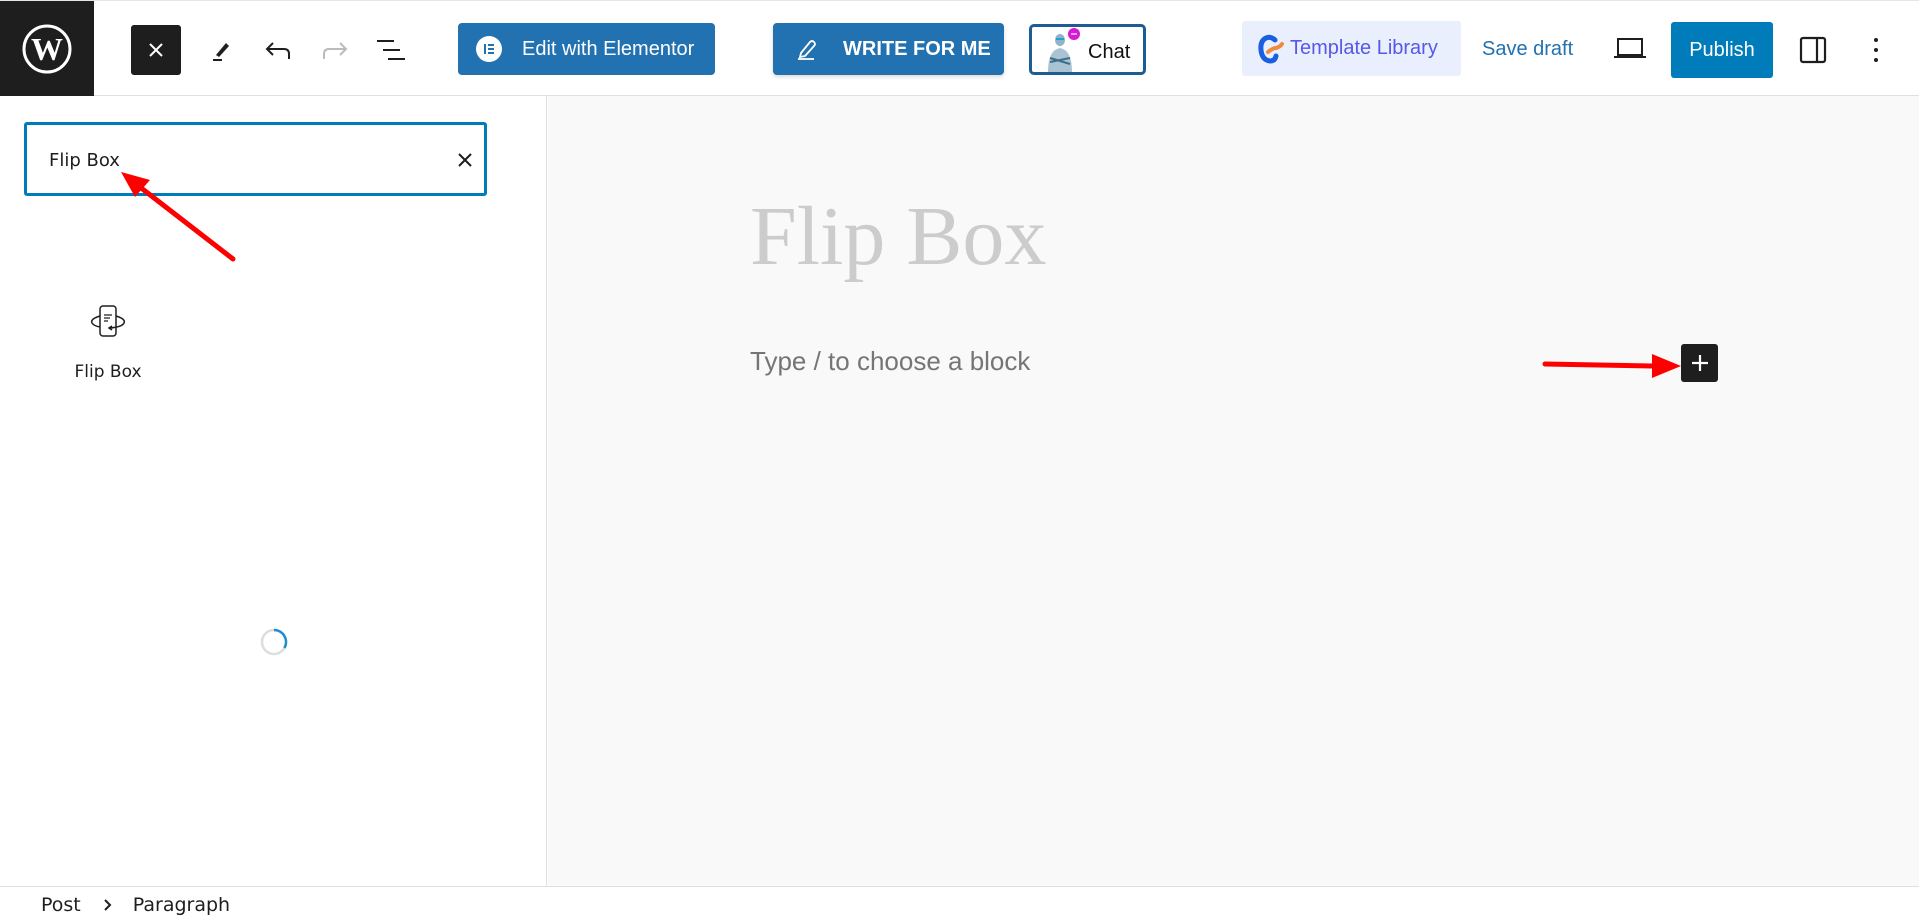 The image size is (1919, 923). I want to click on breadcrumb-paragraph: Paragraph, so click(181, 905).